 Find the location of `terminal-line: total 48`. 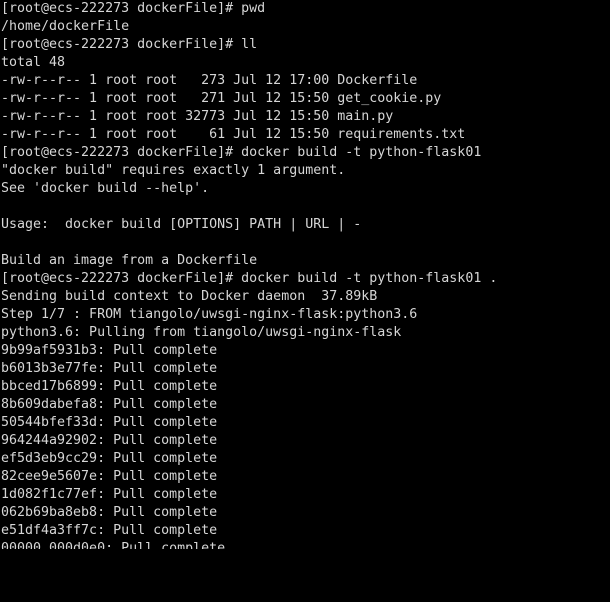

terminal-line: total 48 is located at coordinates (33, 62).